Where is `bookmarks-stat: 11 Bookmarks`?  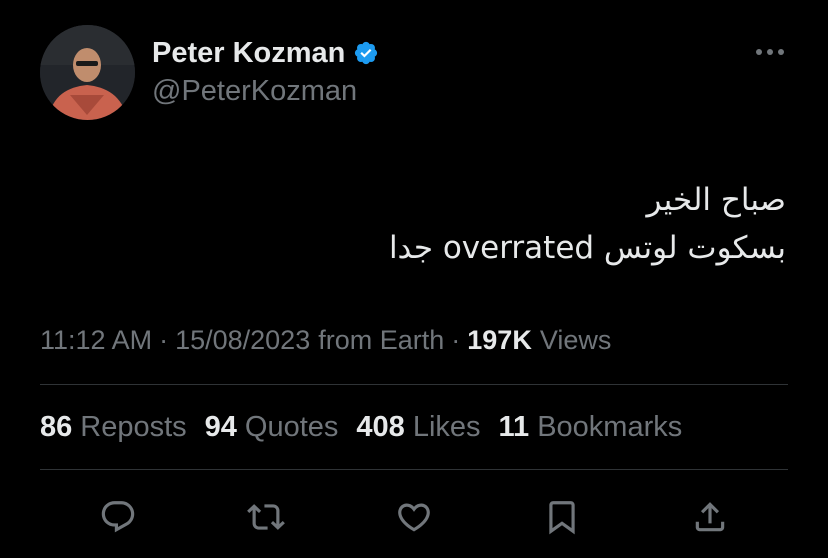 bookmarks-stat: 11 Bookmarks is located at coordinates (591, 427).